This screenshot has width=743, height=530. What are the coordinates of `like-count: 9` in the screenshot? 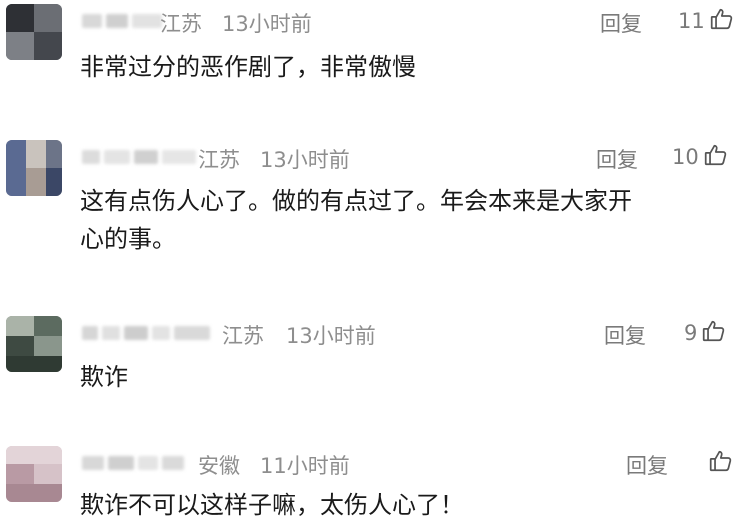 It's located at (691, 333).